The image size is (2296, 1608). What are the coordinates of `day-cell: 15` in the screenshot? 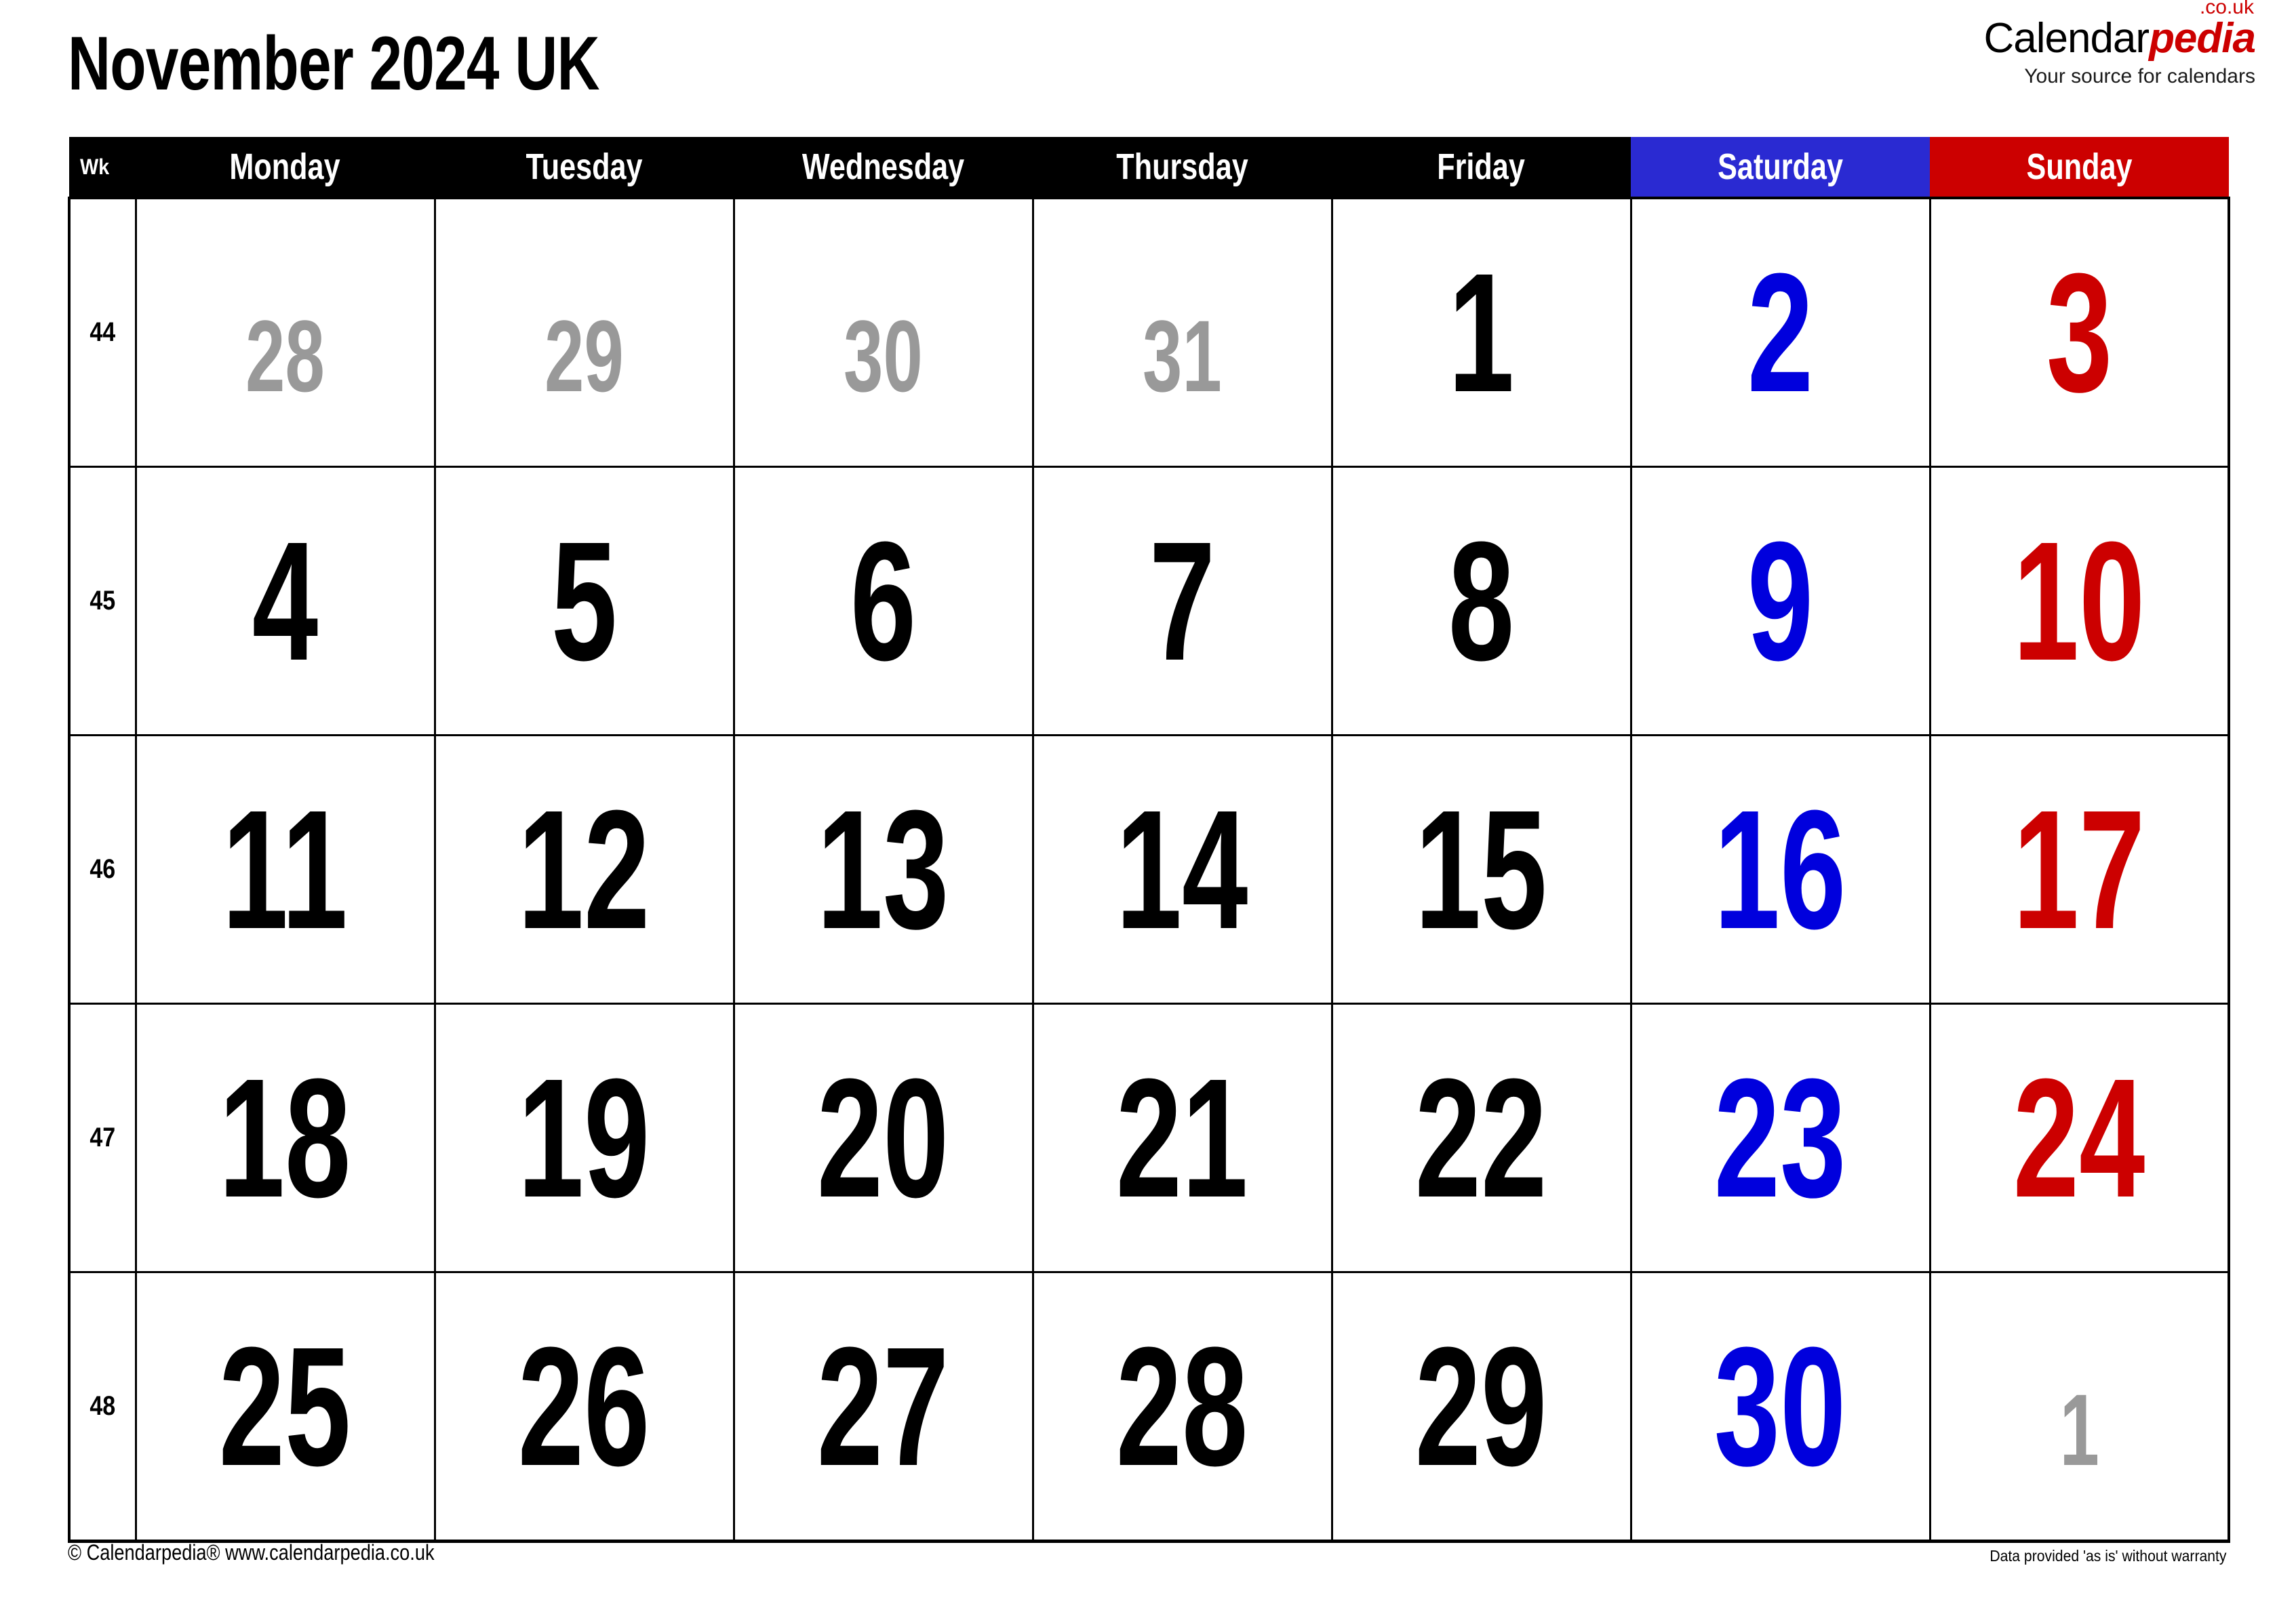 It's located at (1481, 869).